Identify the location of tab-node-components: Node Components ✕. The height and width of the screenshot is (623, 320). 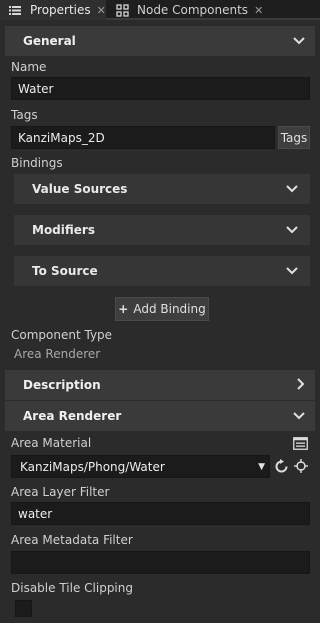
(185, 10).